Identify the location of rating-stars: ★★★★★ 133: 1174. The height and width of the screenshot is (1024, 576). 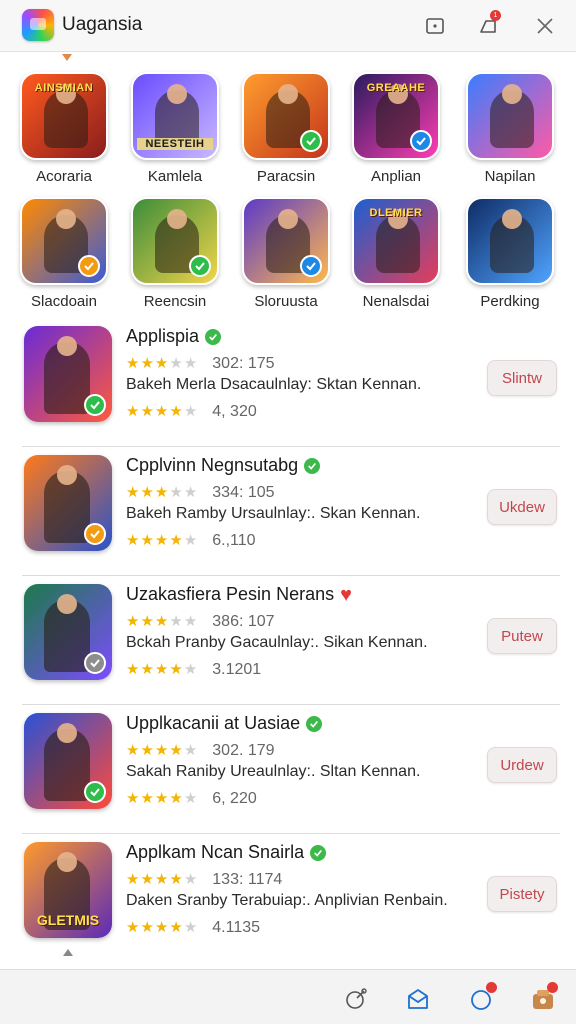
(204, 879).